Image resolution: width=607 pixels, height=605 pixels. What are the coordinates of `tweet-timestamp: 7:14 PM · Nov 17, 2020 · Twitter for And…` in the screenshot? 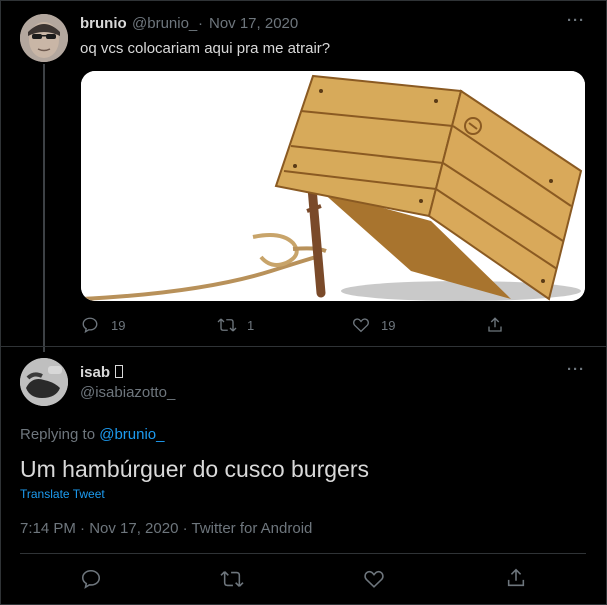 It's located at (166, 528).